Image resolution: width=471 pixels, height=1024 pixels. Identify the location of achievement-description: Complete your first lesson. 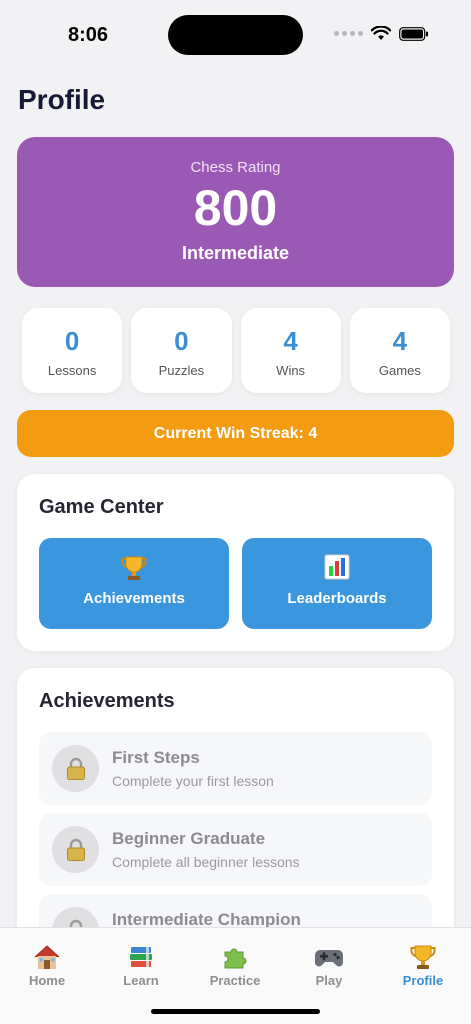
(193, 781).